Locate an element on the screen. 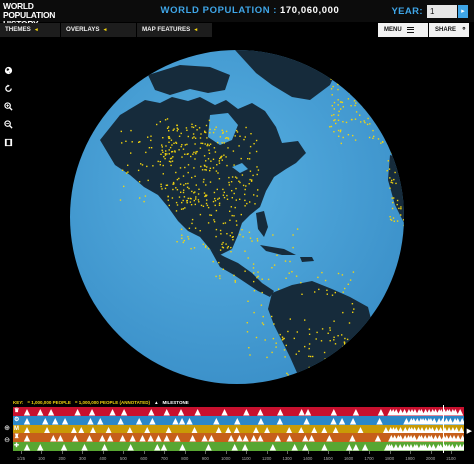 This screenshot has width=474, height=464. map-features-menu: MAP FEATURES ◄ is located at coordinates (175, 30).